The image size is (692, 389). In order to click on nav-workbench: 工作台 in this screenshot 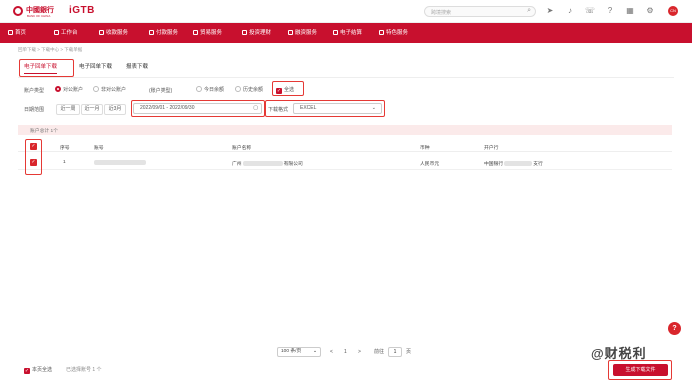, I will do `click(66, 33)`.